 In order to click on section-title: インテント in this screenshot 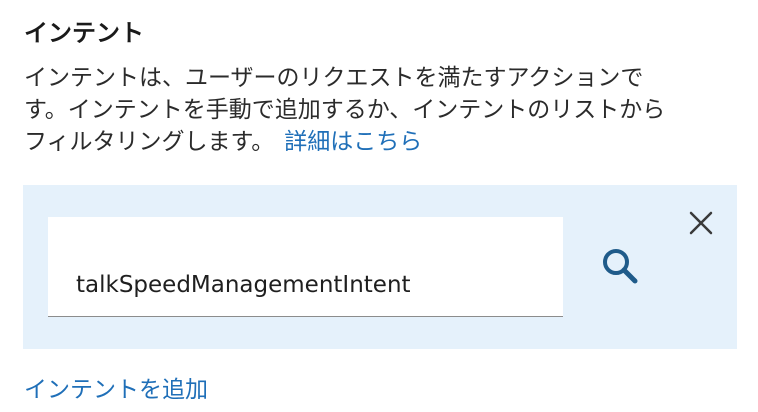, I will do `click(84, 33)`.